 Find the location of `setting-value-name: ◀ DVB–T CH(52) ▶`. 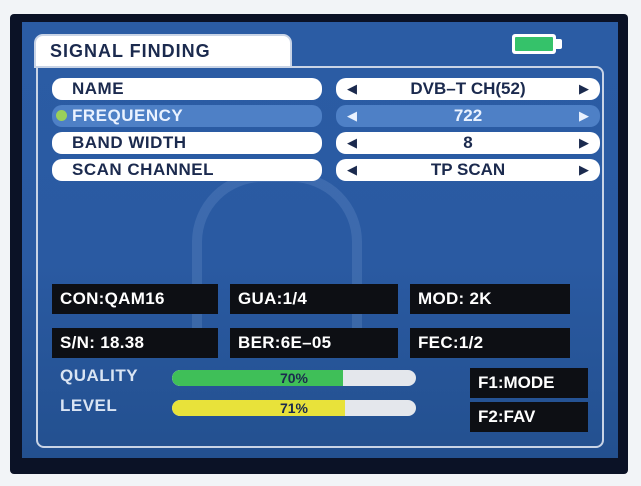

setting-value-name: ◀ DVB–T CH(52) ▶ is located at coordinates (468, 89).